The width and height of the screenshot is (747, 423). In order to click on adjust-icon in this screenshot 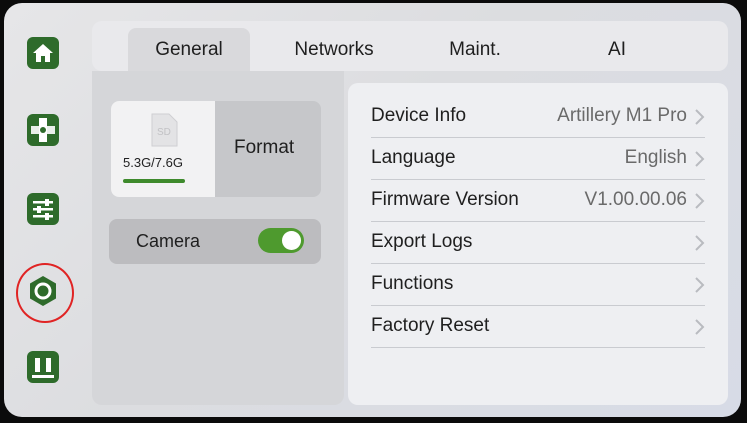, I will do `click(43, 209)`.